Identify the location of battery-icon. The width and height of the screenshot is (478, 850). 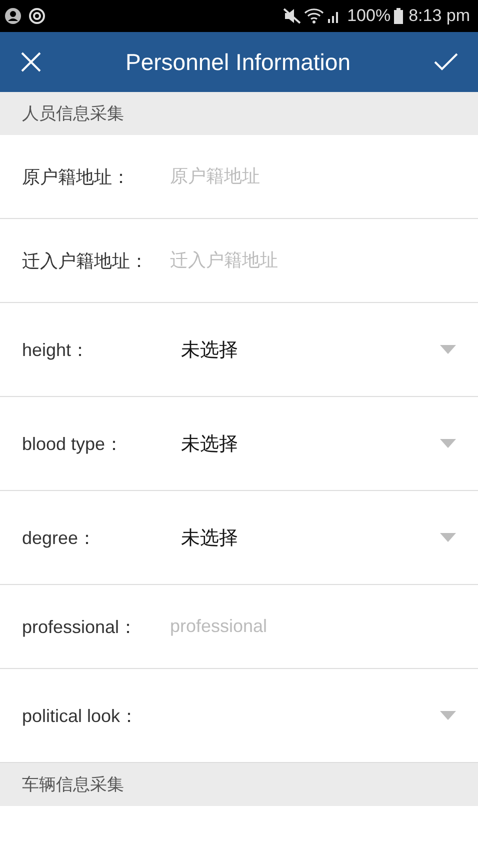
(398, 16).